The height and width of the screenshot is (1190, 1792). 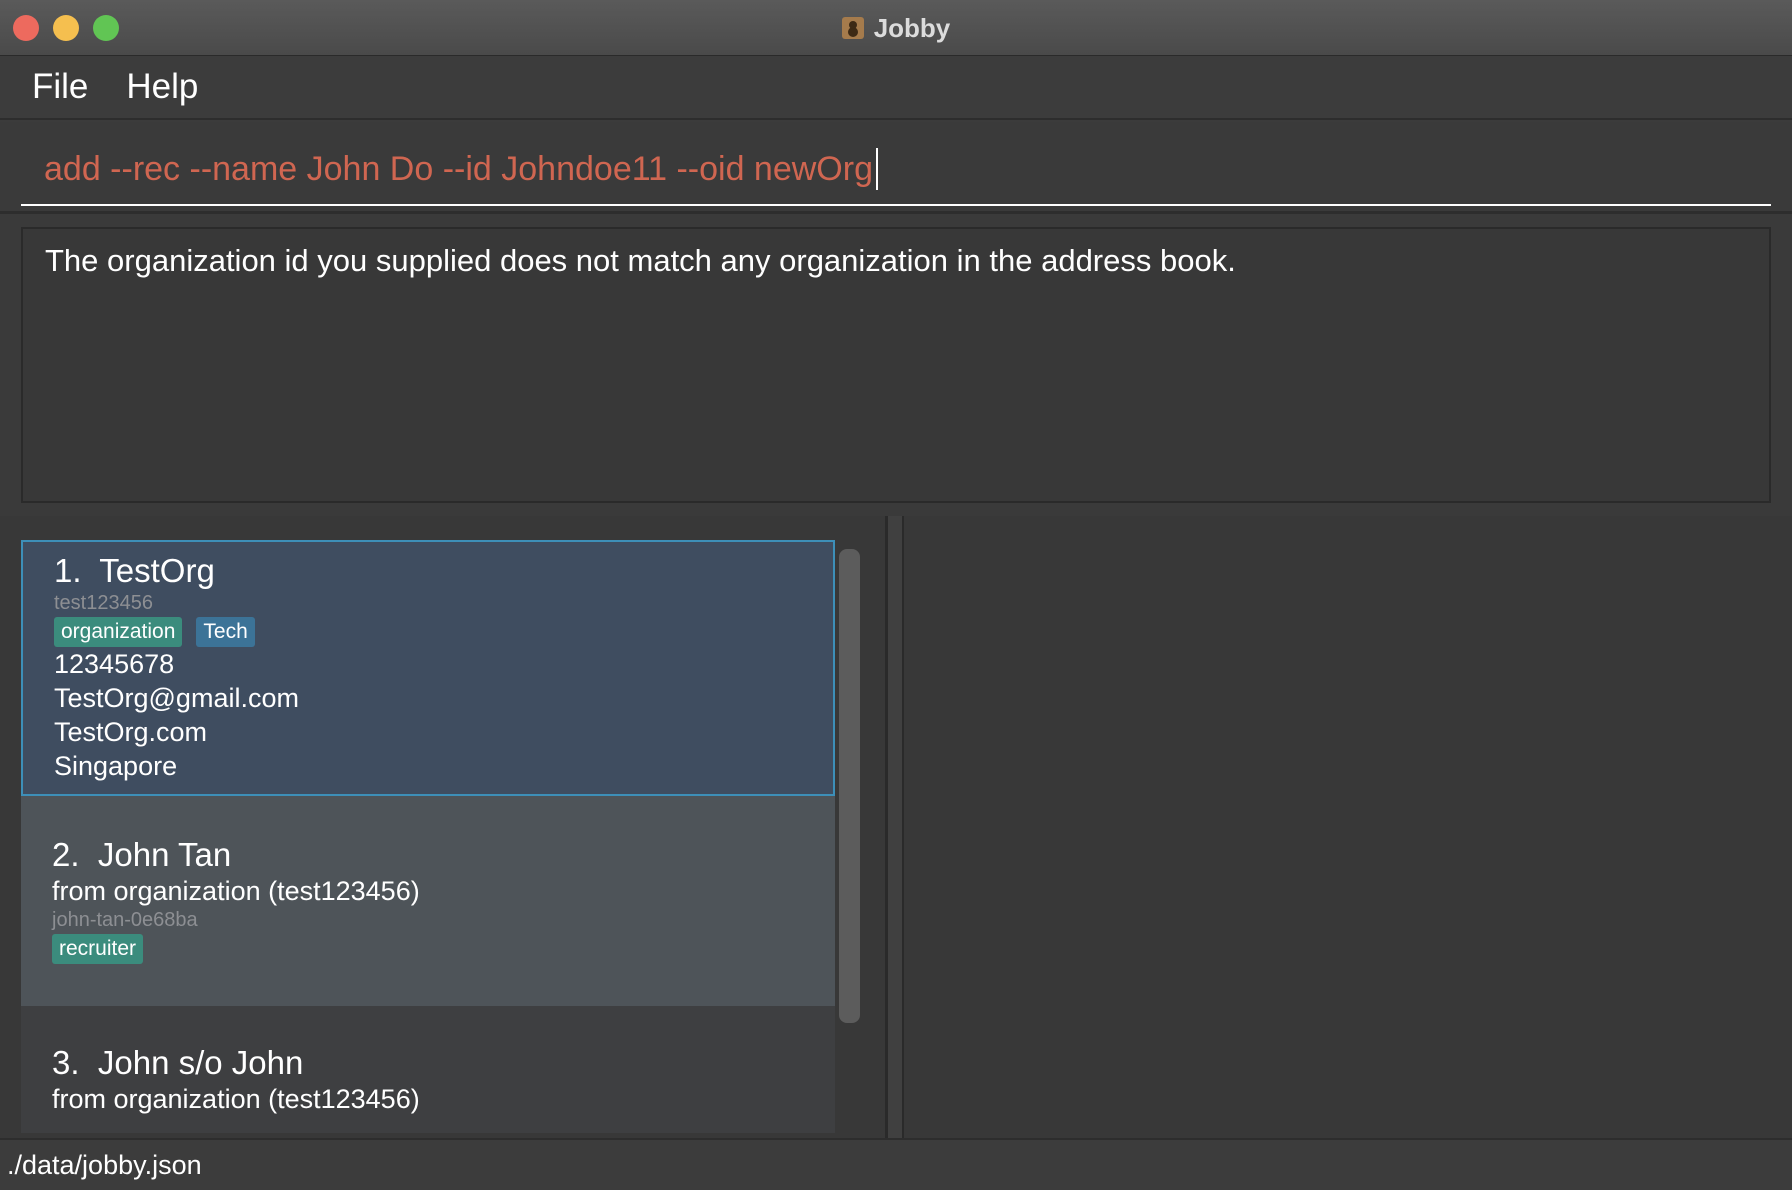 What do you see at coordinates (896, 88) in the screenshot?
I see `menu-bar: File Help` at bounding box center [896, 88].